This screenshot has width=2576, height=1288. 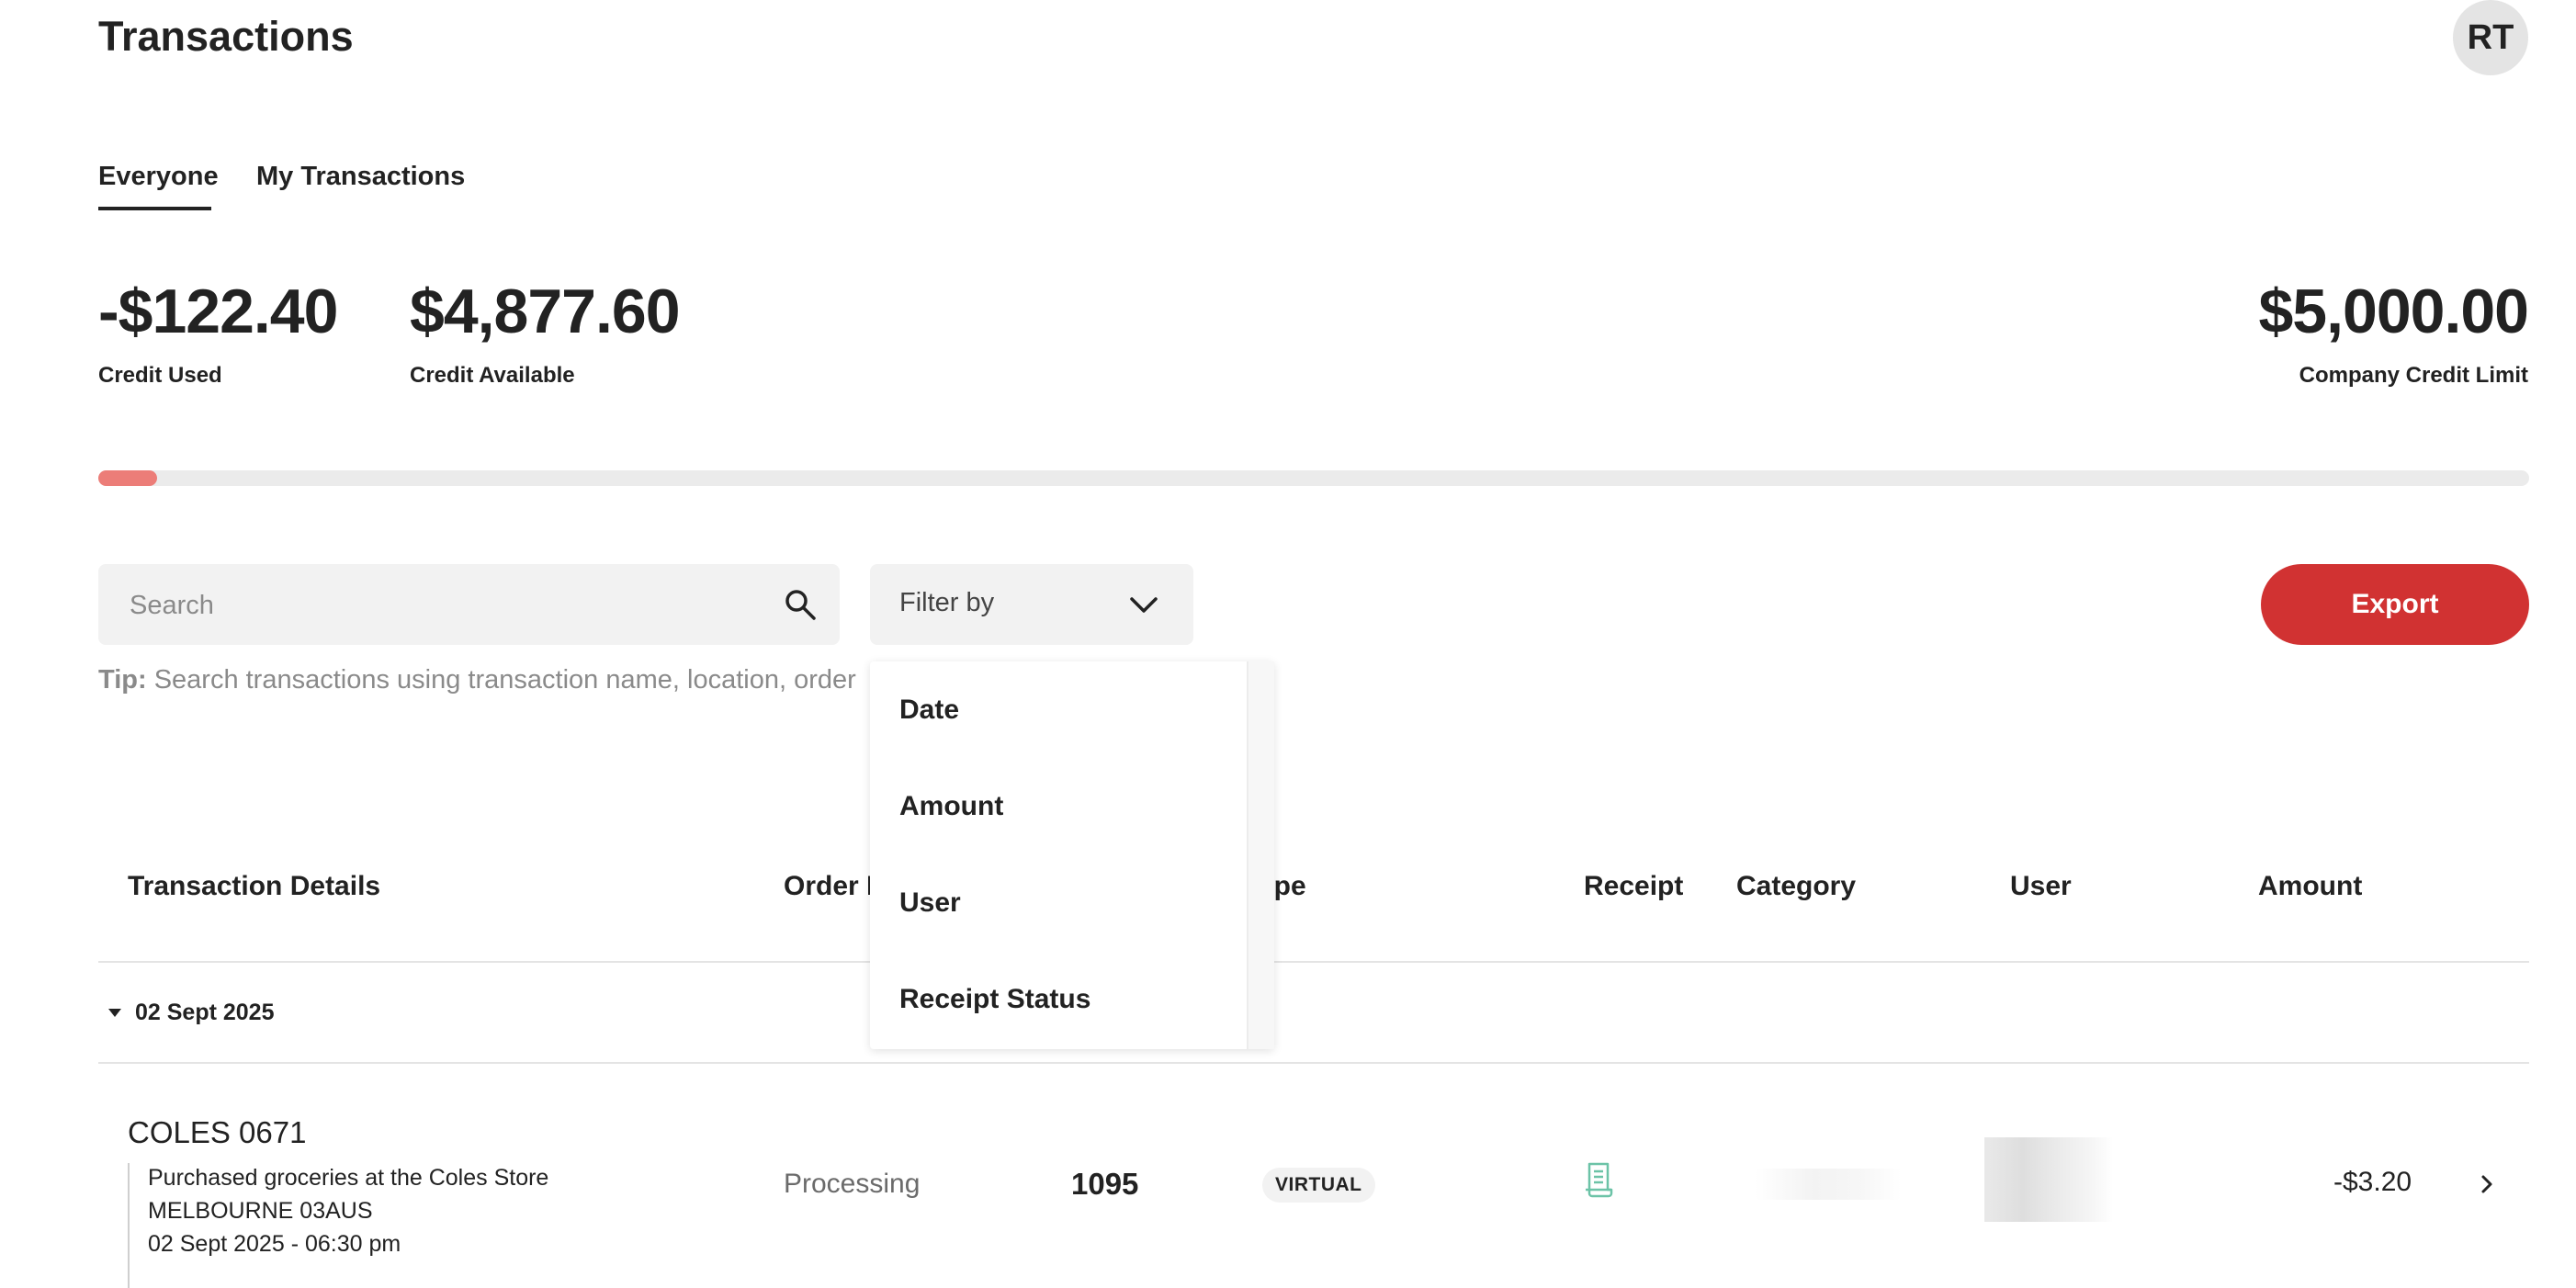 I want to click on tab-everyone: Everyone, so click(x=158, y=177).